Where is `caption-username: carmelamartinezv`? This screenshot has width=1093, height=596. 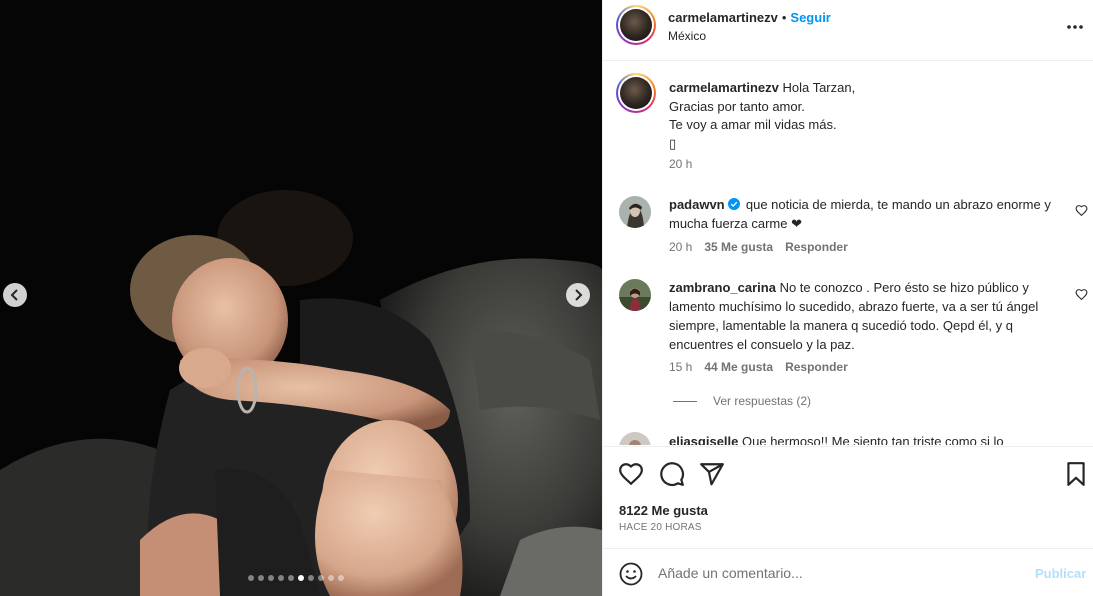 caption-username: carmelamartinezv is located at coordinates (724, 87).